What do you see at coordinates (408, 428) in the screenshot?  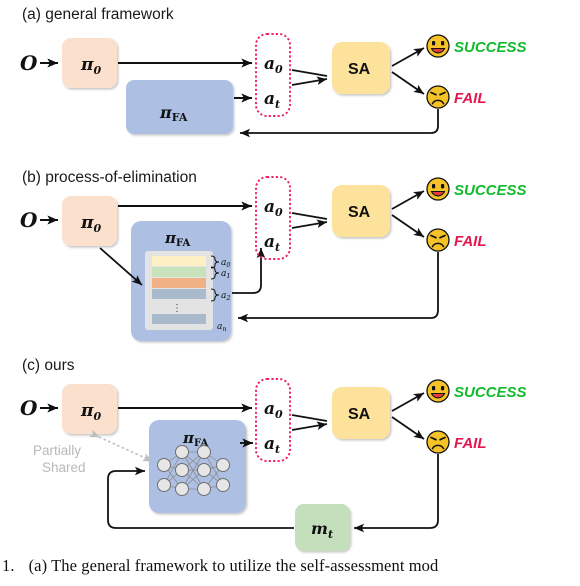 I see `panel-c-arrow-sa-to-fail` at bounding box center [408, 428].